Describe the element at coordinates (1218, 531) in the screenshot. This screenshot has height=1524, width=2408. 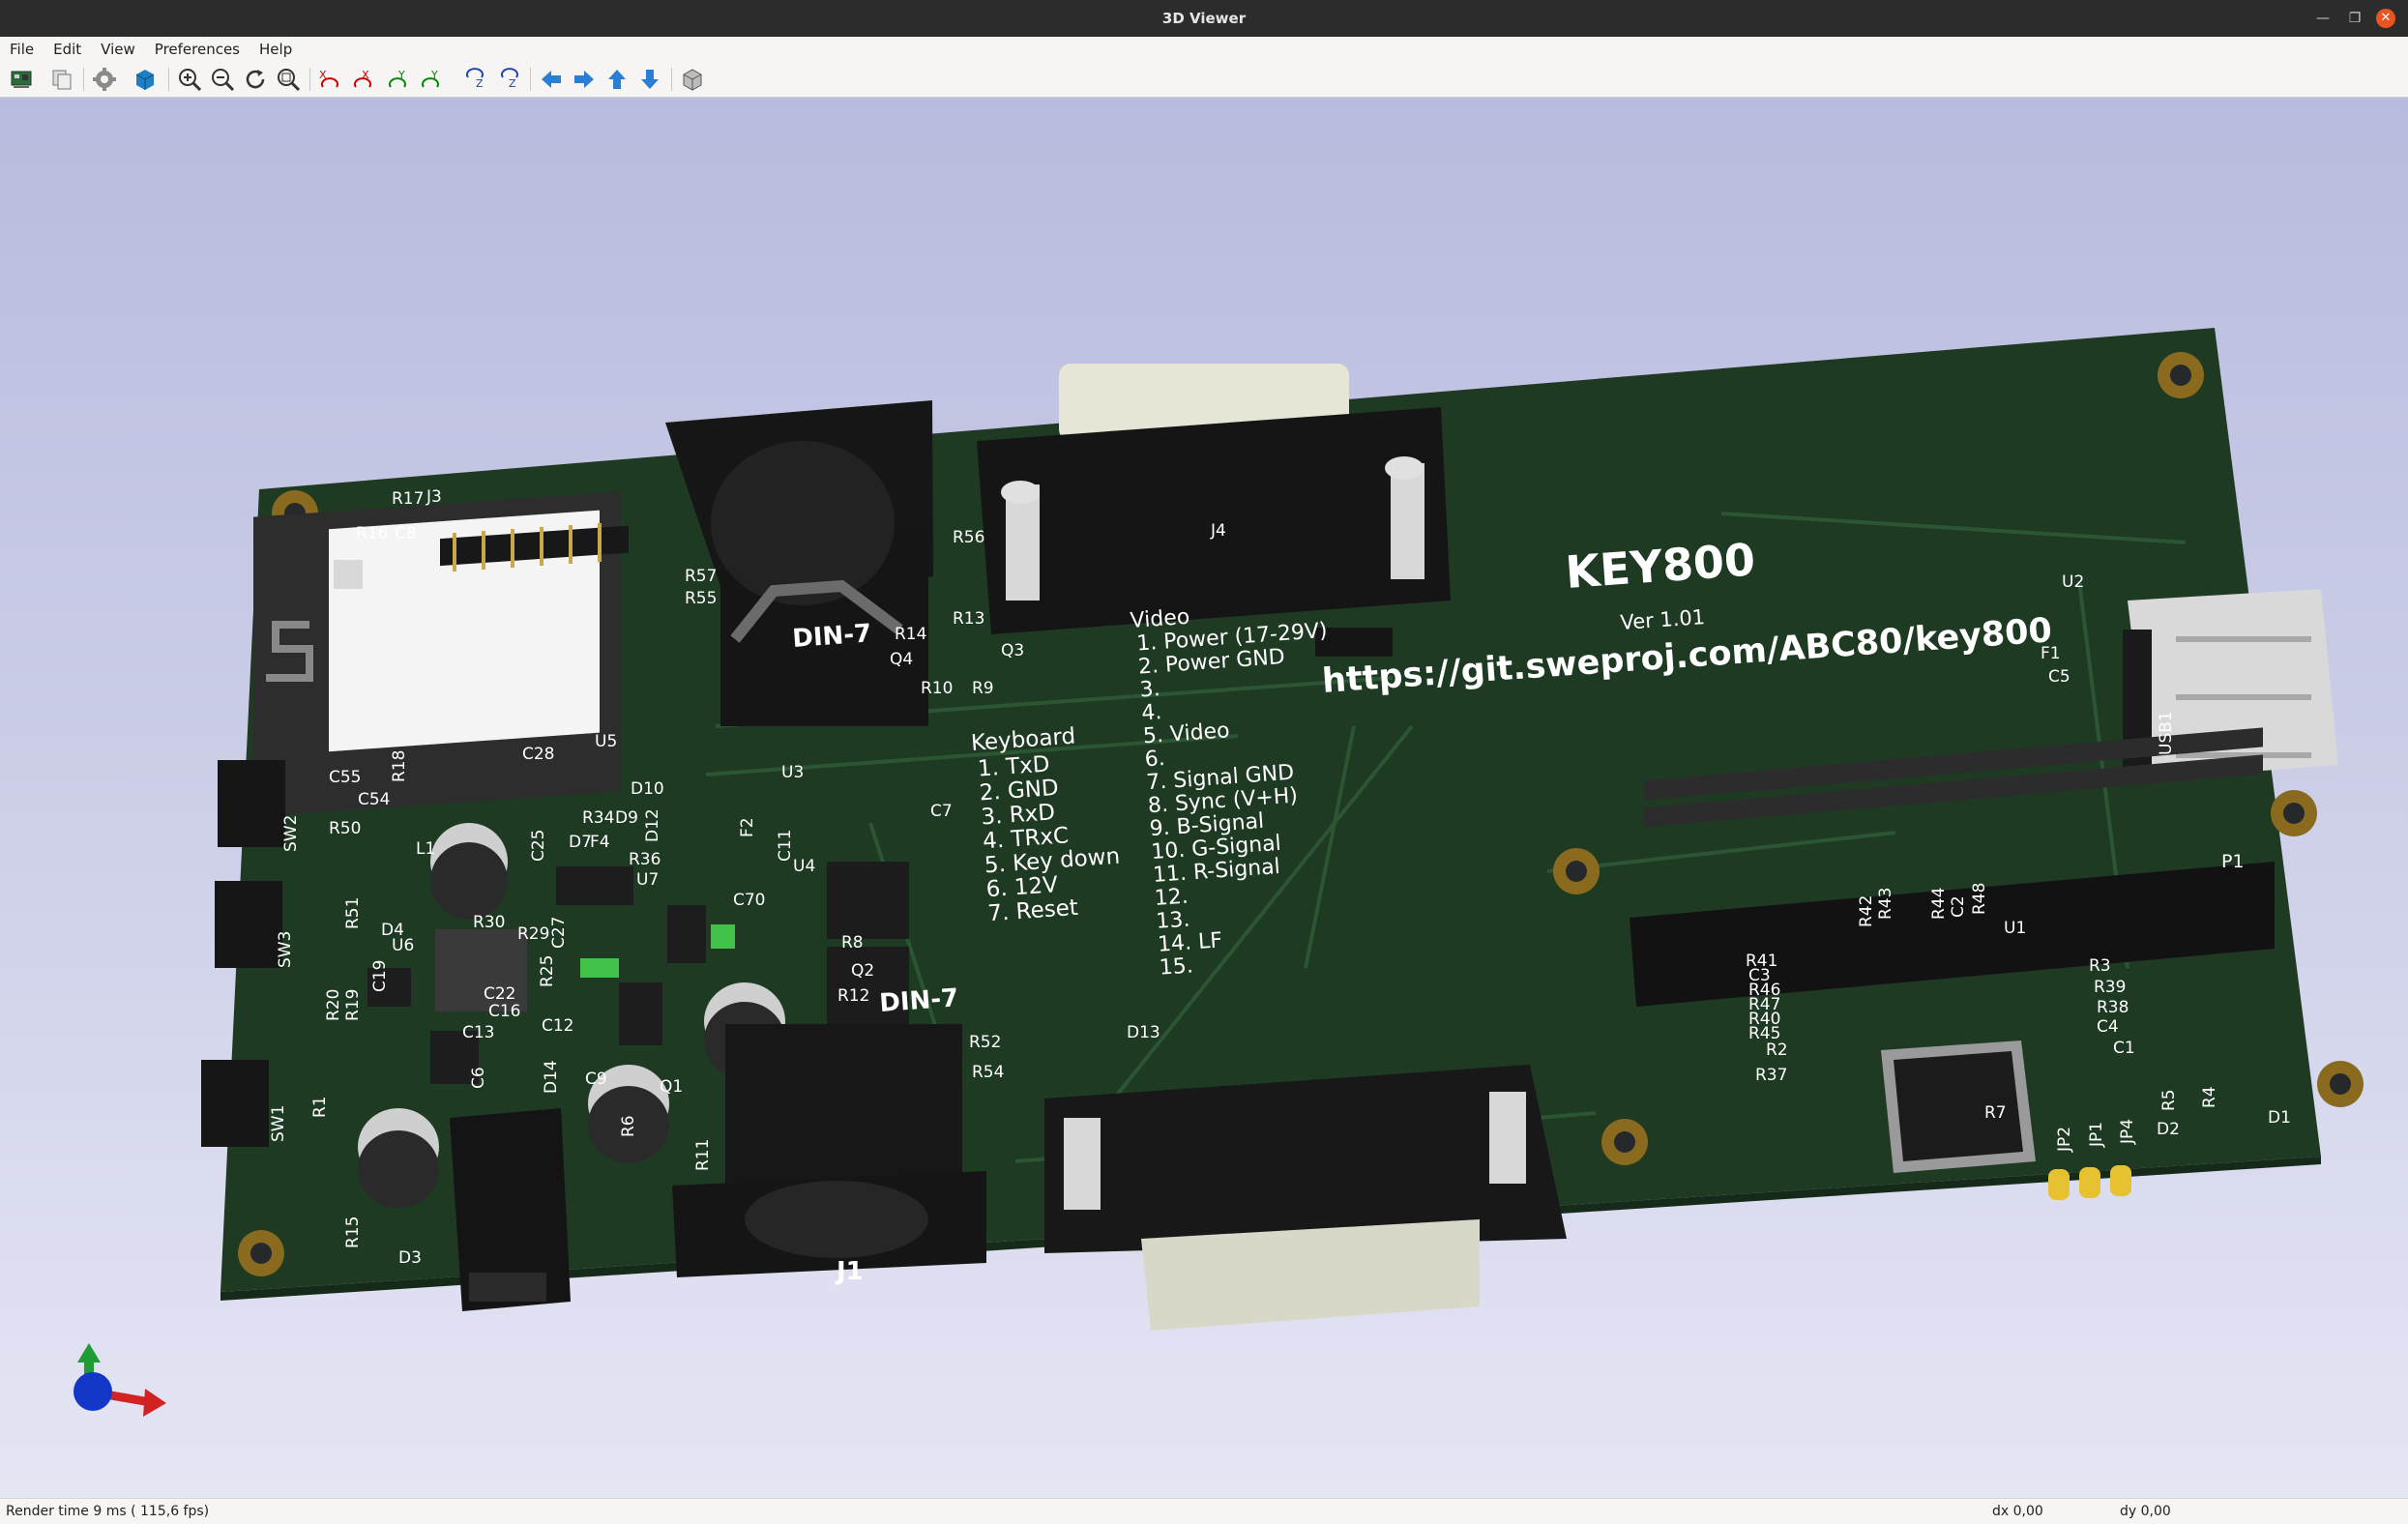
I see `j4-label: J4` at that location.